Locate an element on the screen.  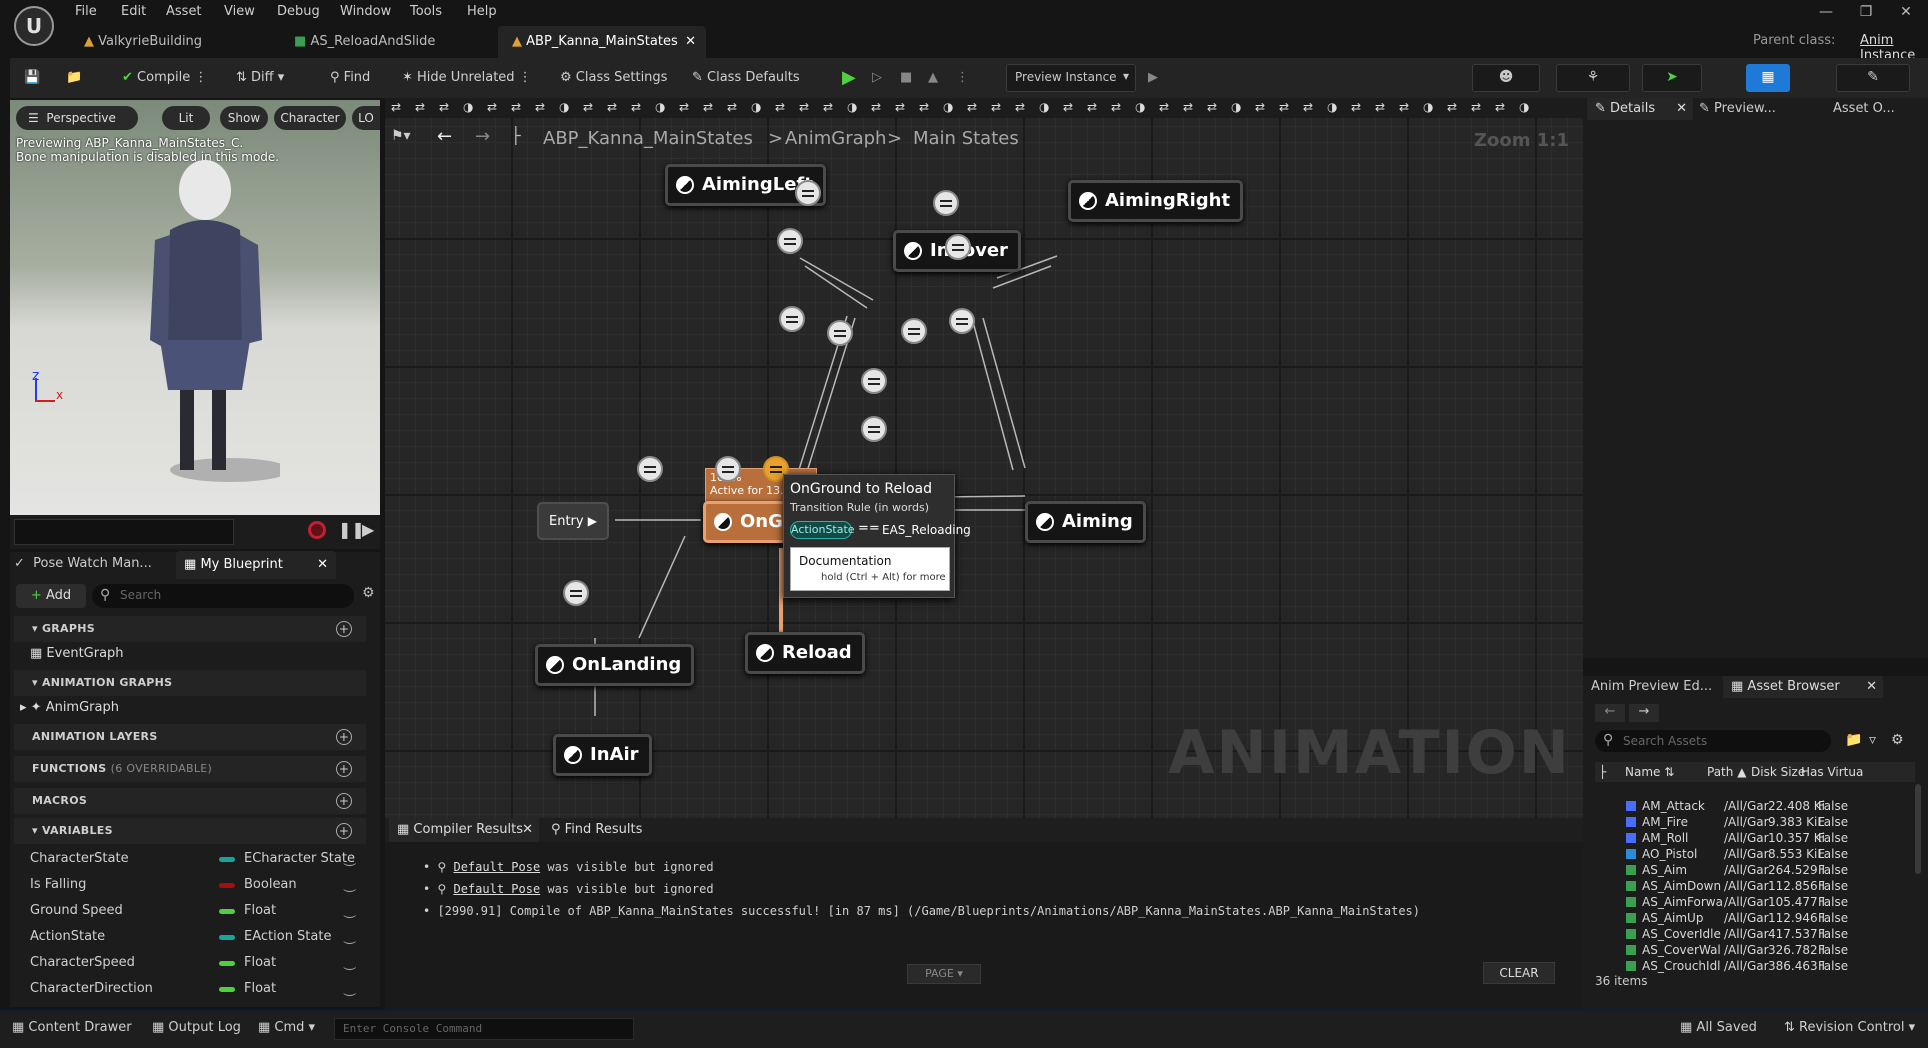
unreal-logo-icon: U is located at coordinates (34, 26).